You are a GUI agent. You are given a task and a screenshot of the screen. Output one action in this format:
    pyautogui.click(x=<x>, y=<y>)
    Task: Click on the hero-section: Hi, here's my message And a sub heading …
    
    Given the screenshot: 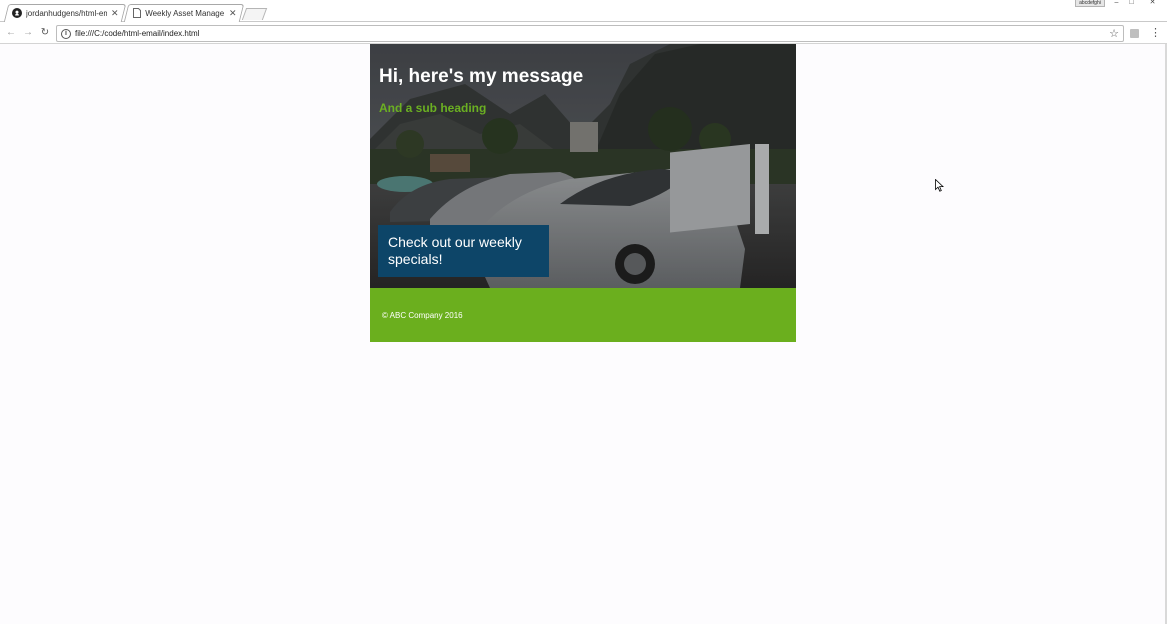 What is the action you would take?
    pyautogui.click(x=583, y=166)
    